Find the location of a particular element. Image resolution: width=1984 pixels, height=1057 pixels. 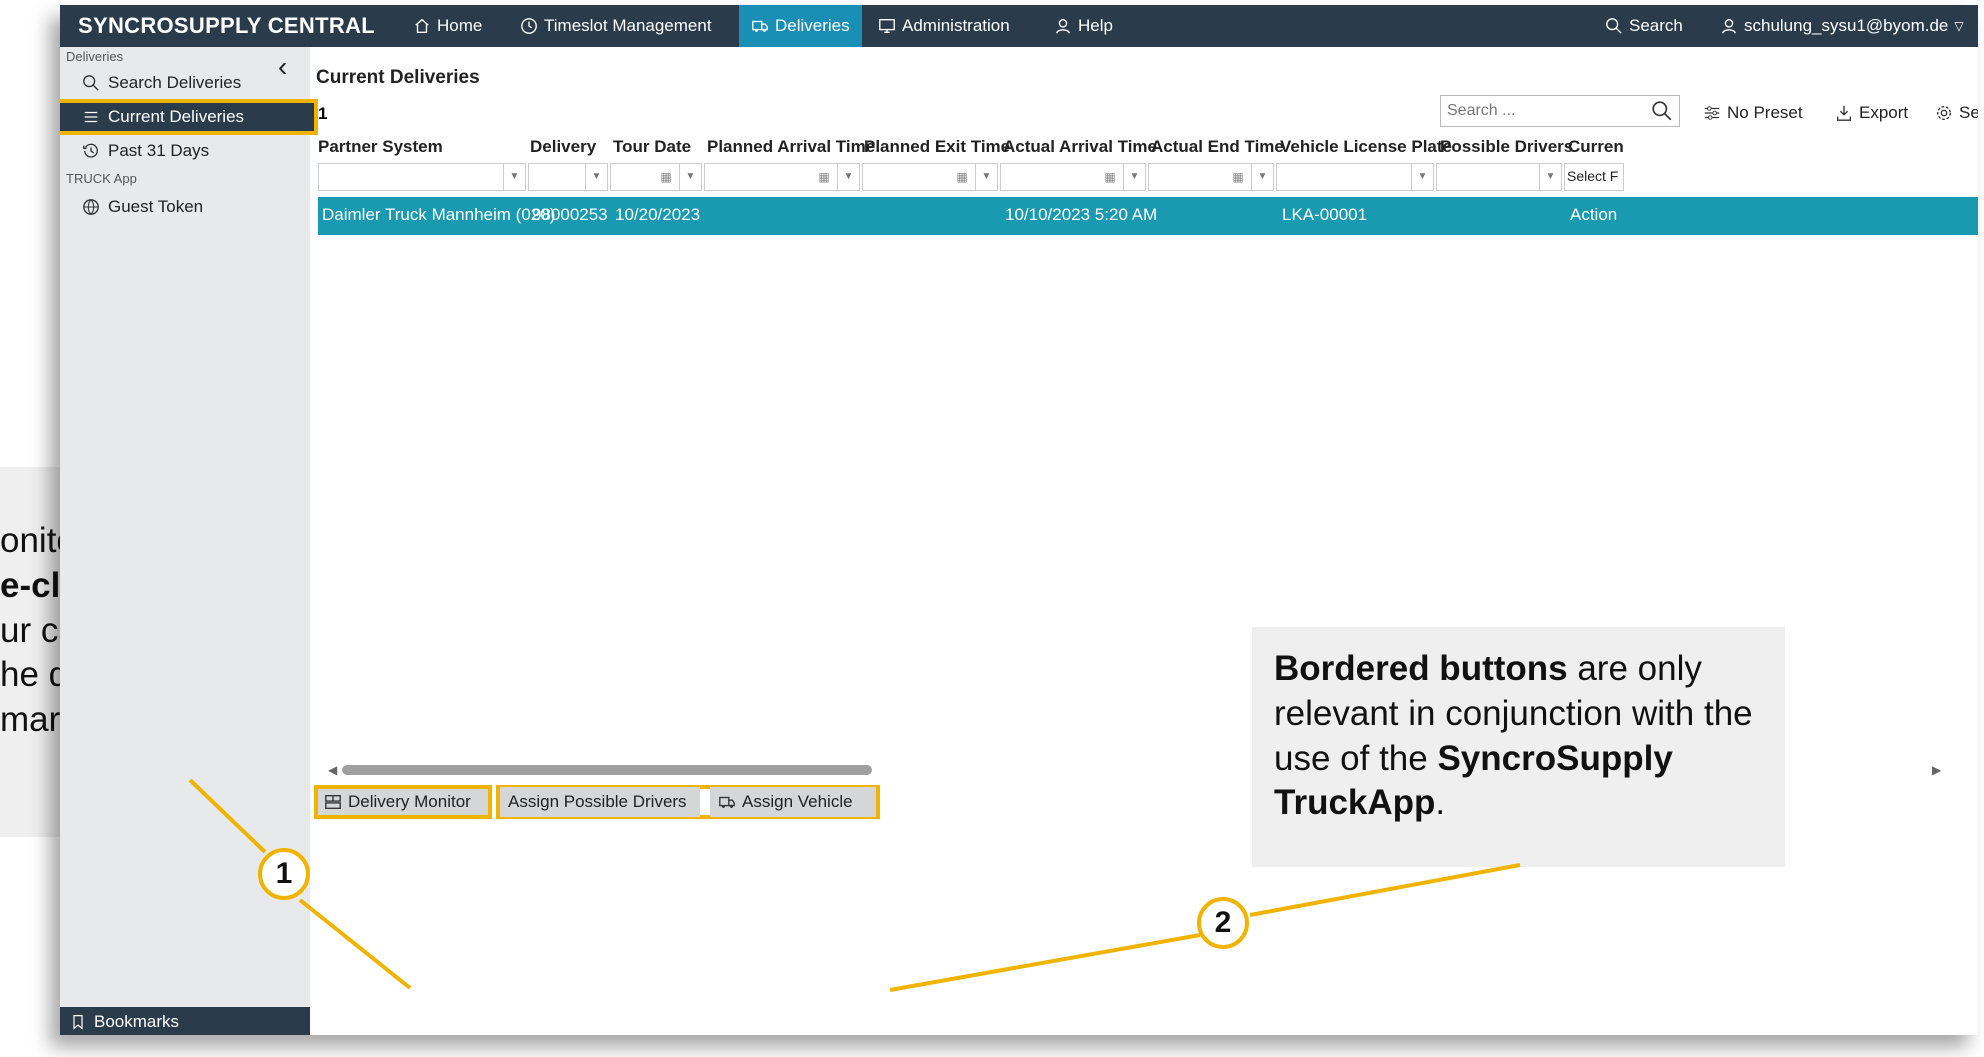

scroll-left-icon: ◀ is located at coordinates (332, 770).